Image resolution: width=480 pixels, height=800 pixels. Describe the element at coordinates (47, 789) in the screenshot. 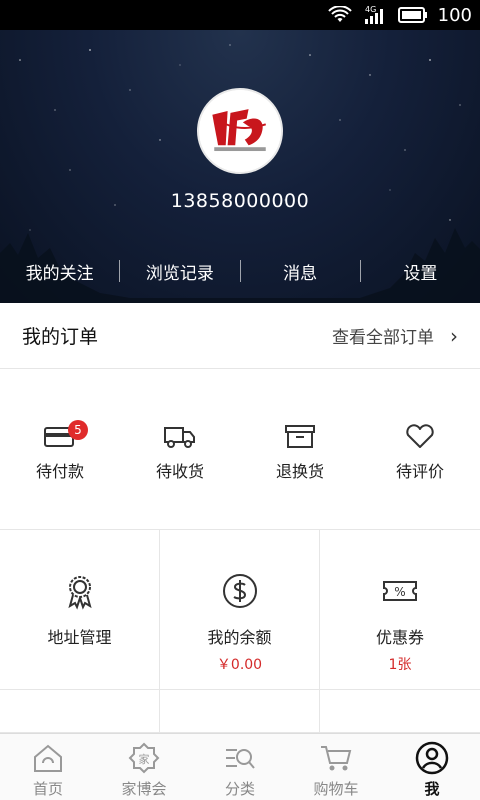

I see `tab-label: 首页` at that location.